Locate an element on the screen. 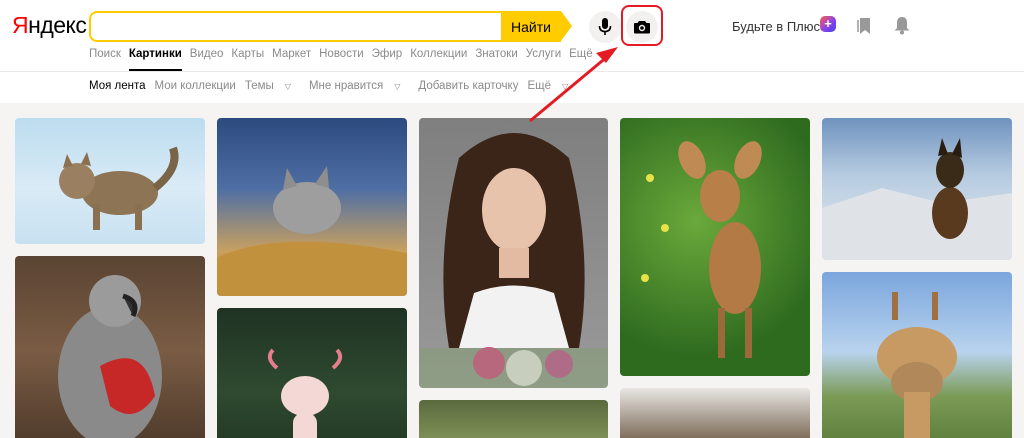 This screenshot has height=438, width=1024. service-news: Новости is located at coordinates (341, 54).